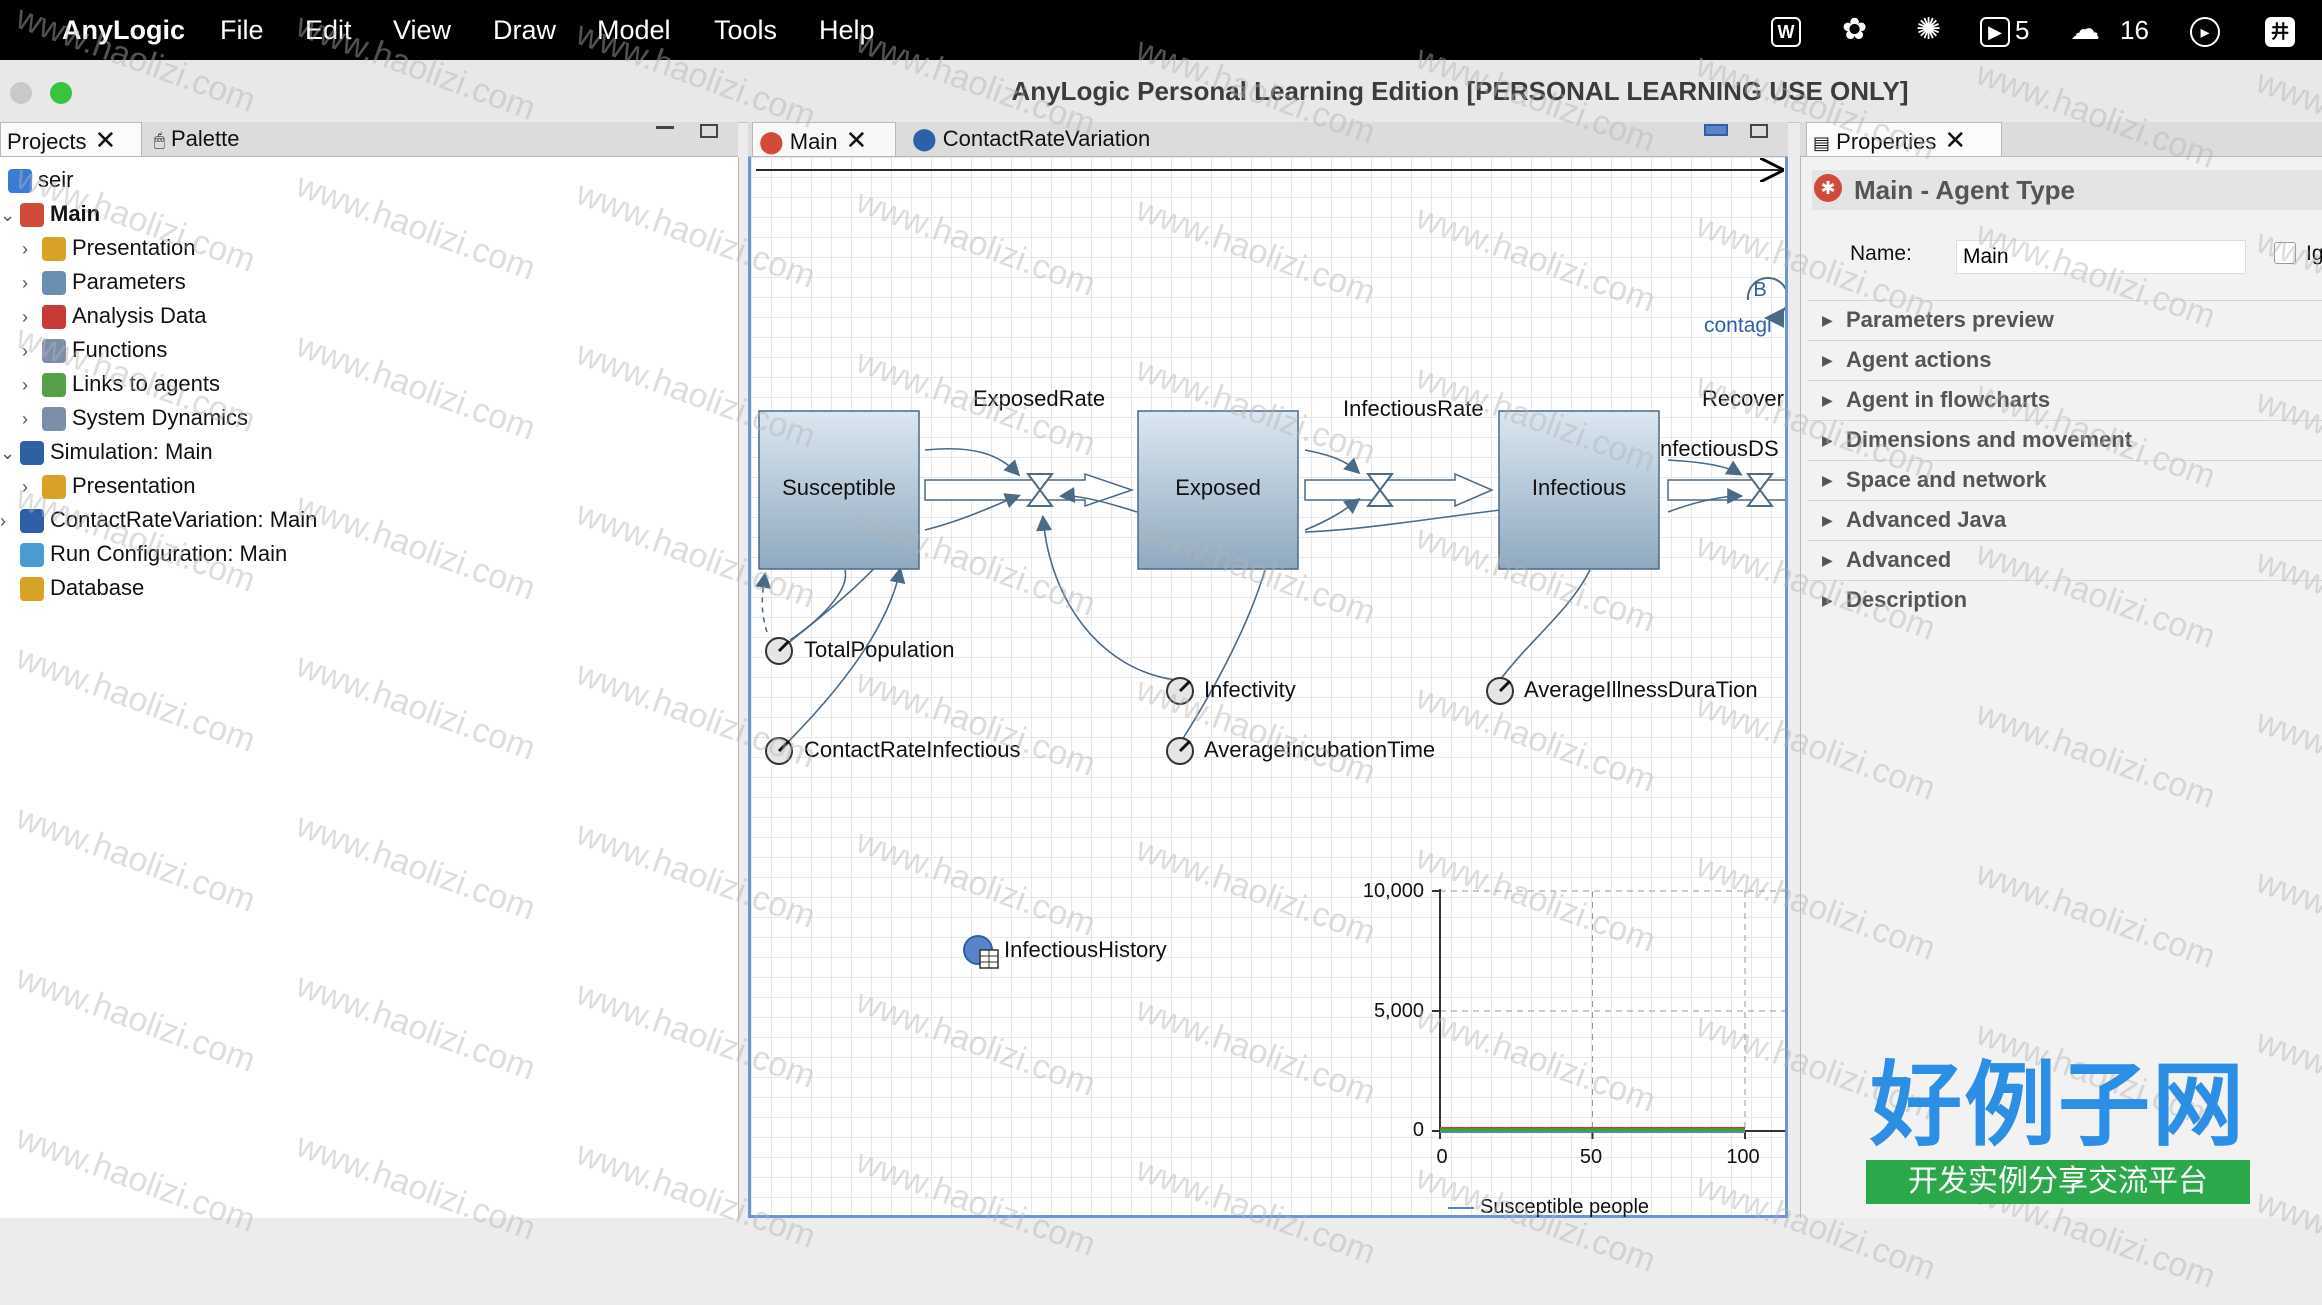  What do you see at coordinates (1899, 559) in the screenshot?
I see `section-label: Advanced` at bounding box center [1899, 559].